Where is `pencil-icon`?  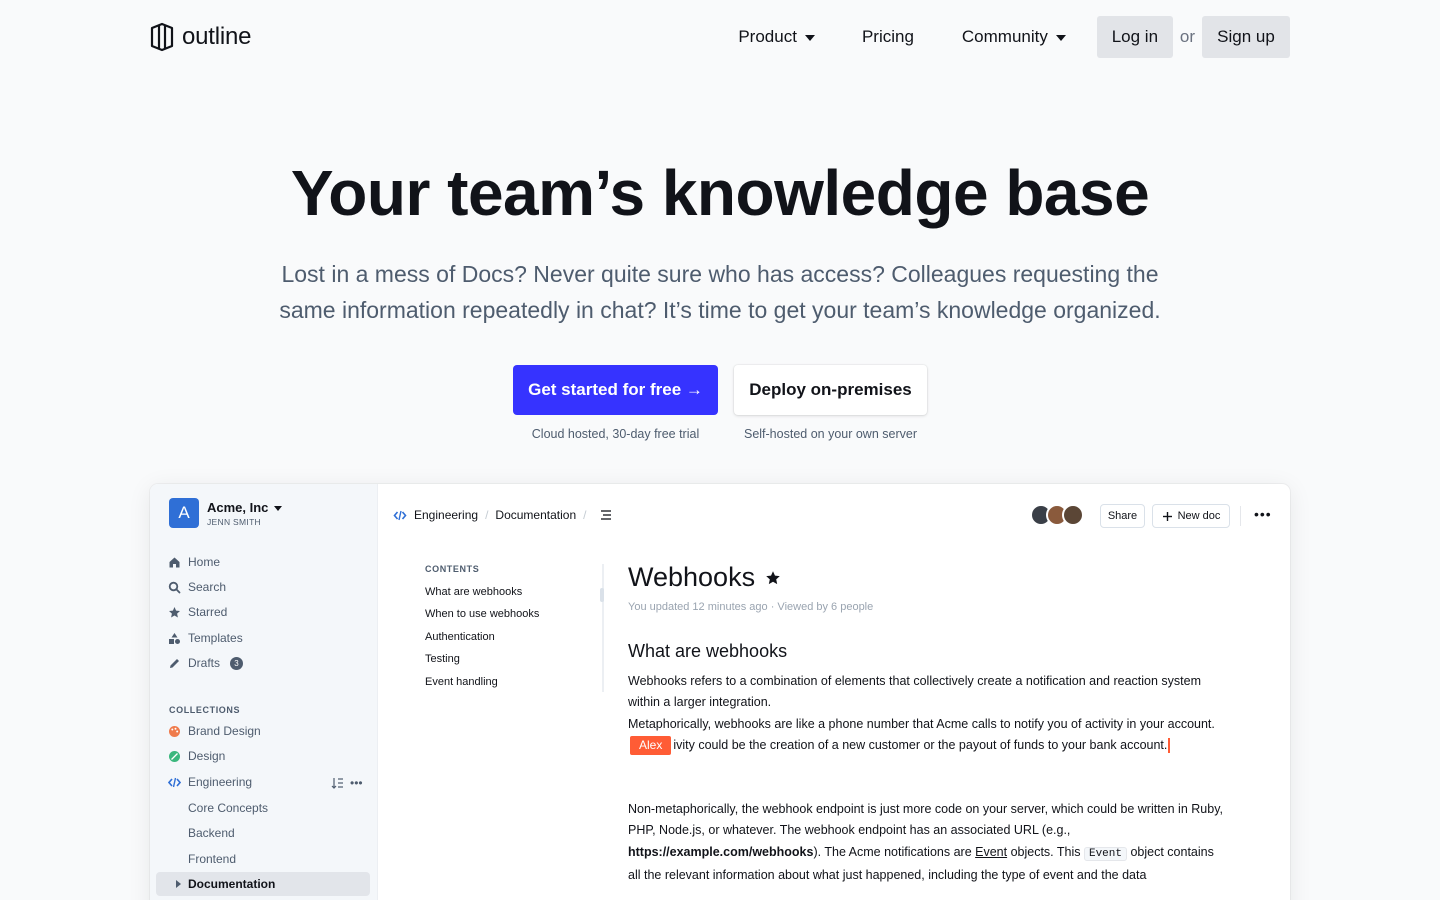 pencil-icon is located at coordinates (174, 663).